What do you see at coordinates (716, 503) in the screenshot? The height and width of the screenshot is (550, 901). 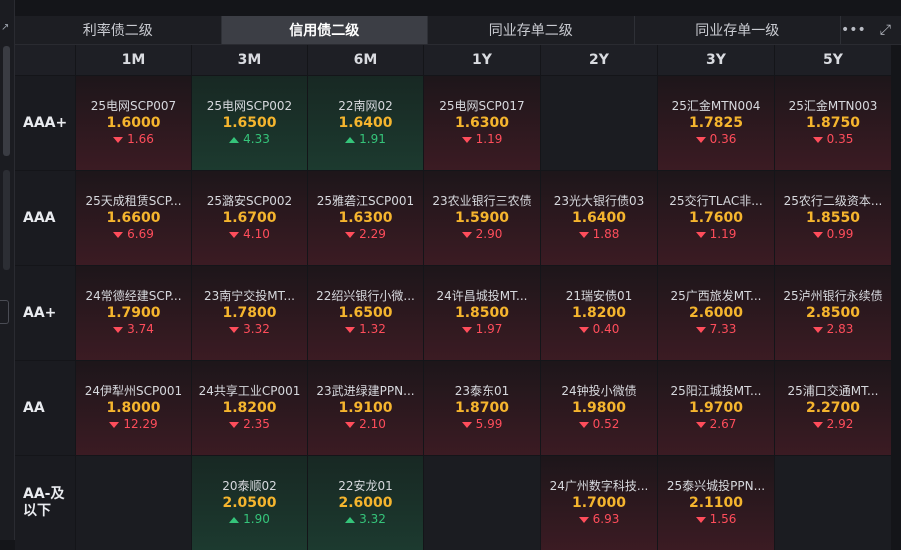 I see `bond-cell: 25泰兴城投PPN... 2.1100 1.56` at bounding box center [716, 503].